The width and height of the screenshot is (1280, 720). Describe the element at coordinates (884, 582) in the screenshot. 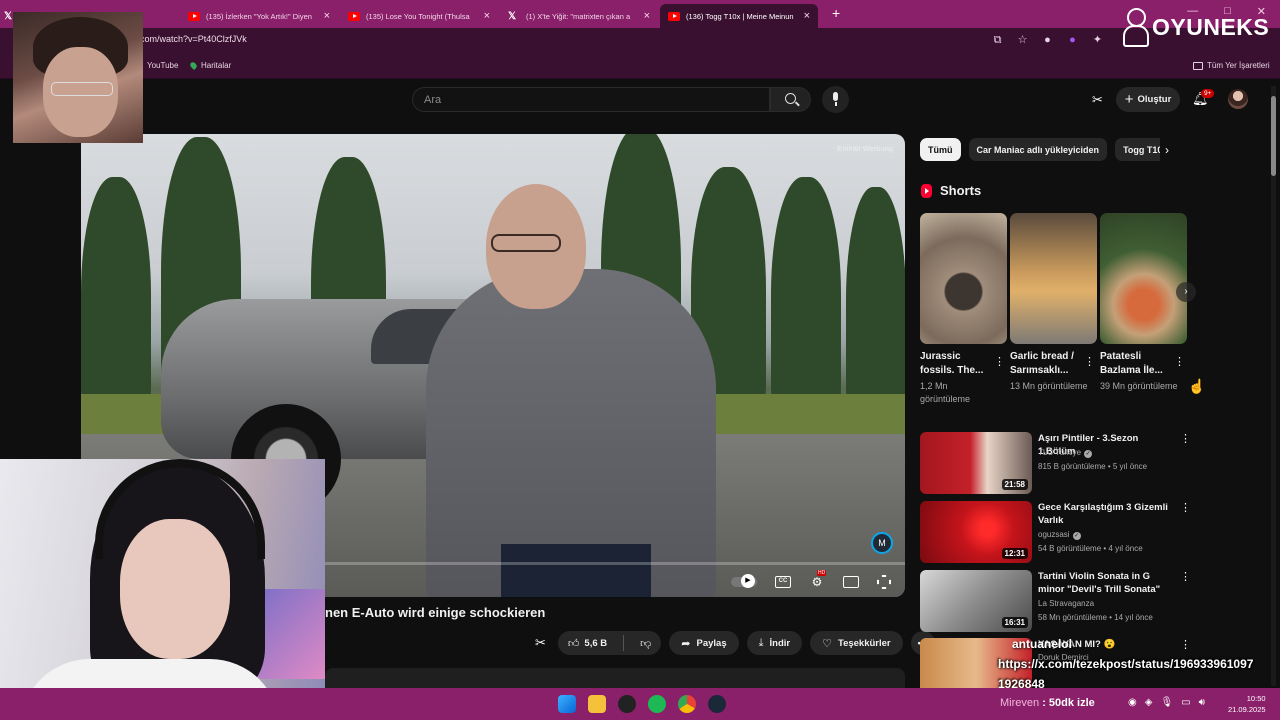

I see `fullscreen-icon` at that location.